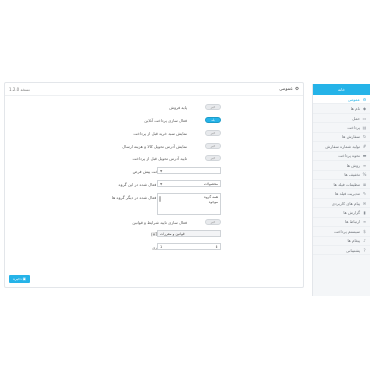  What do you see at coordinates (178, 107) in the screenshot?
I see `row-label: پایه فروش` at bounding box center [178, 107].